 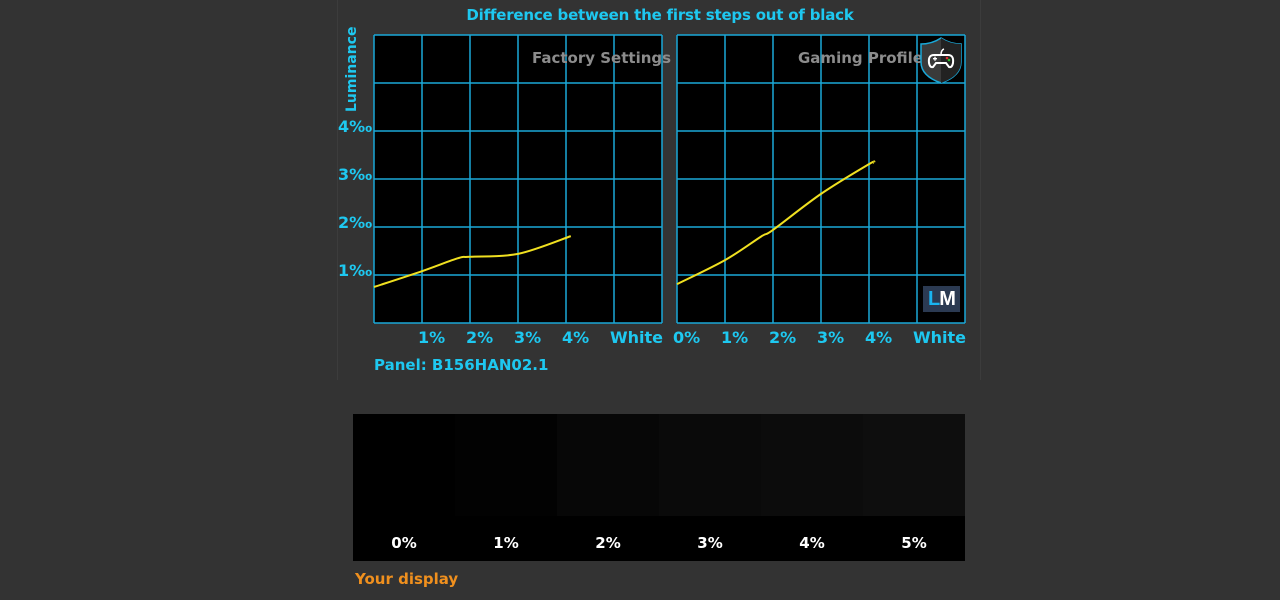 I want to click on y-tick-label: 3‰, so click(x=355, y=174).